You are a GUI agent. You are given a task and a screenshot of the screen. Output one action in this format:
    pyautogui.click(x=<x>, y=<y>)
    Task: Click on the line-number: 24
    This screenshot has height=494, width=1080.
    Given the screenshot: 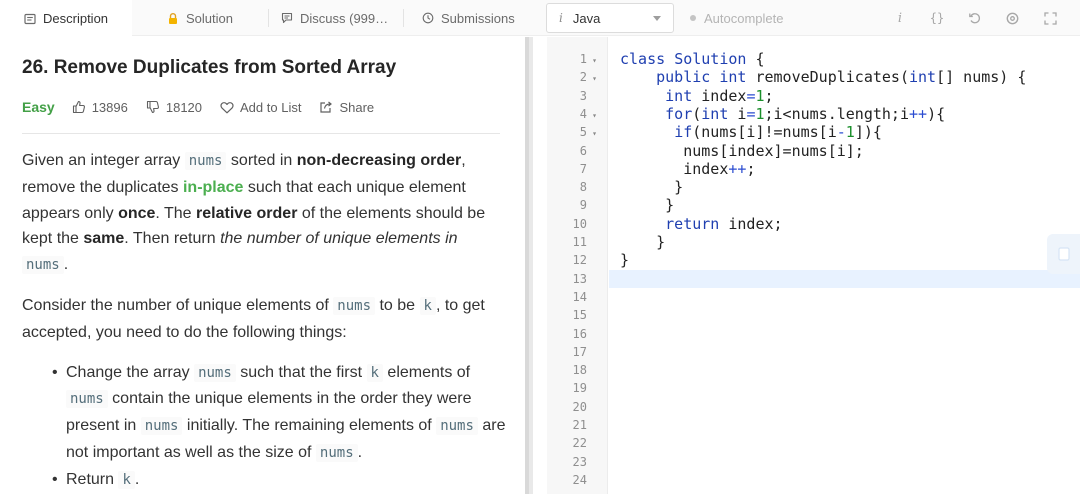 What is the action you would take?
    pyautogui.click(x=585, y=480)
    